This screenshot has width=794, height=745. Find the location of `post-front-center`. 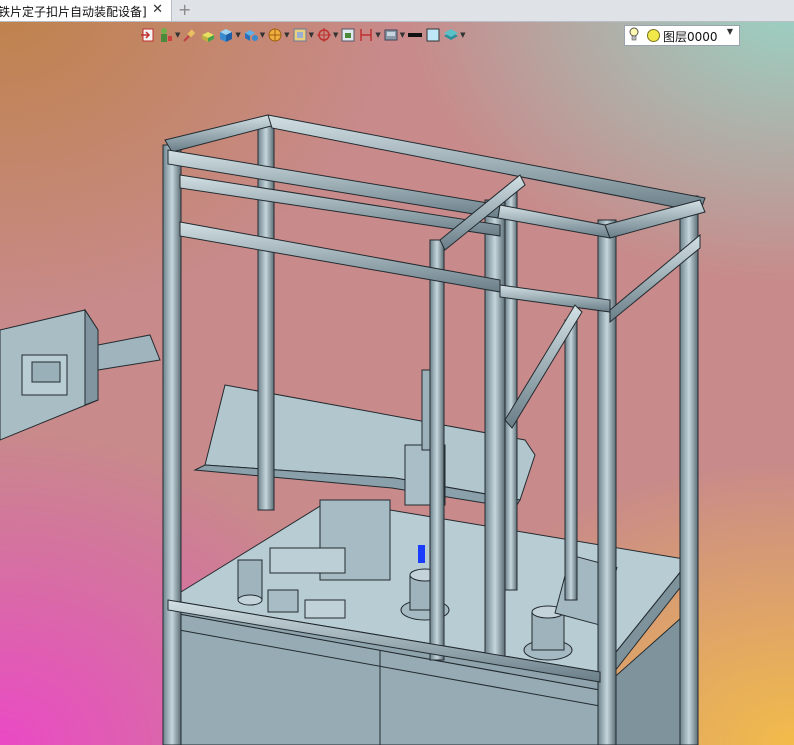

post-front-center is located at coordinates (495, 430).